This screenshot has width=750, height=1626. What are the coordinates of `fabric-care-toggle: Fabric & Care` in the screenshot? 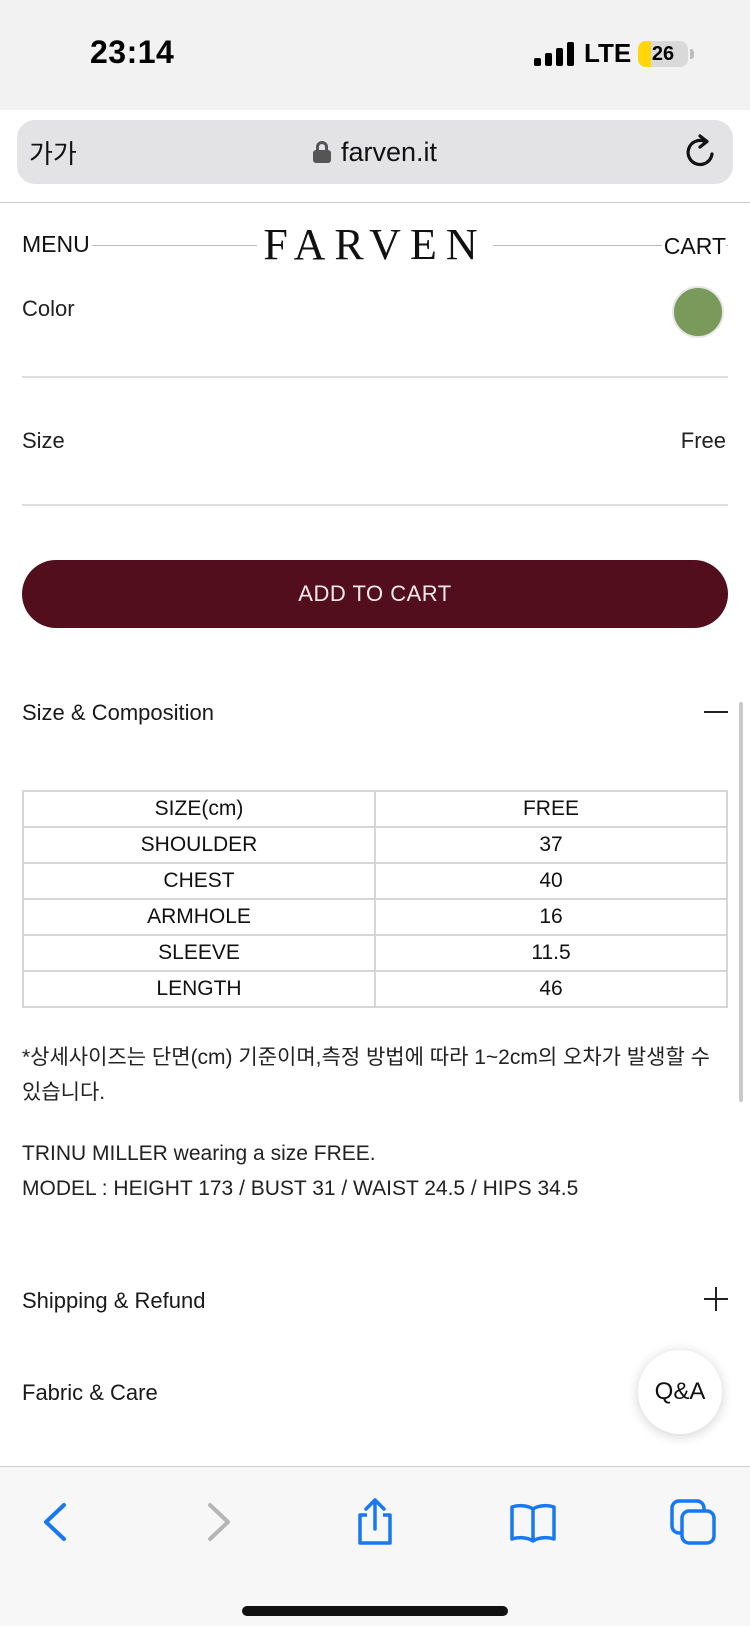 It's located at (90, 1393).